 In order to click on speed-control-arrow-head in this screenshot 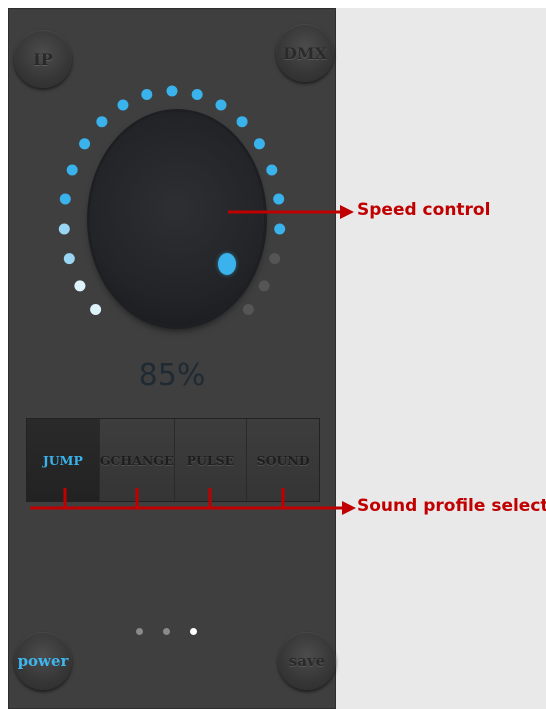, I will do `click(347, 212)`.